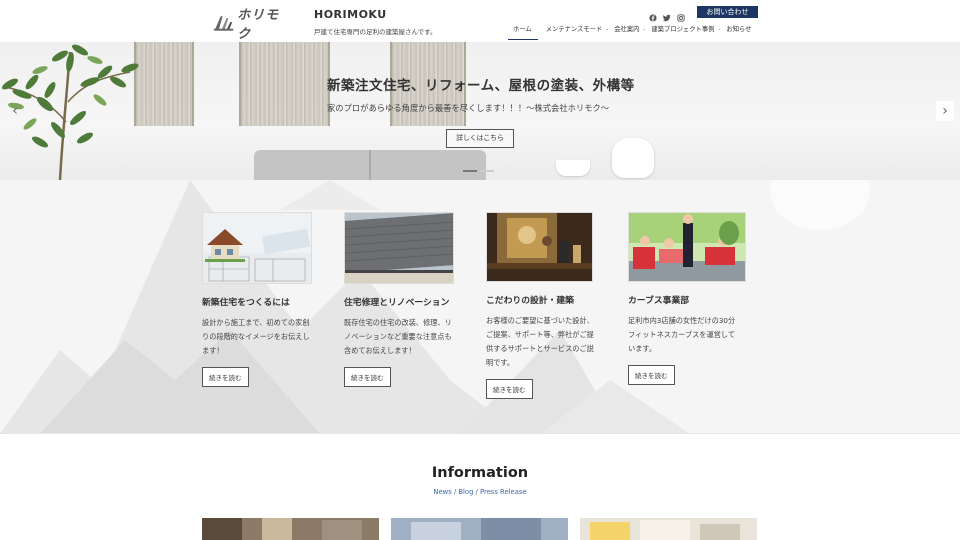 The height and width of the screenshot is (540, 960). What do you see at coordinates (530, 301) in the screenshot?
I see `feature-title: こだわりの設計・建築` at bounding box center [530, 301].